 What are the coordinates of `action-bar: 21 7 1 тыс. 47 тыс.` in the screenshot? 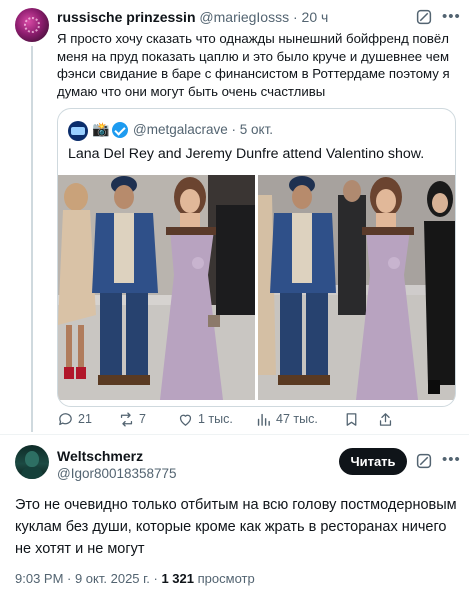 It's located at (259, 419).